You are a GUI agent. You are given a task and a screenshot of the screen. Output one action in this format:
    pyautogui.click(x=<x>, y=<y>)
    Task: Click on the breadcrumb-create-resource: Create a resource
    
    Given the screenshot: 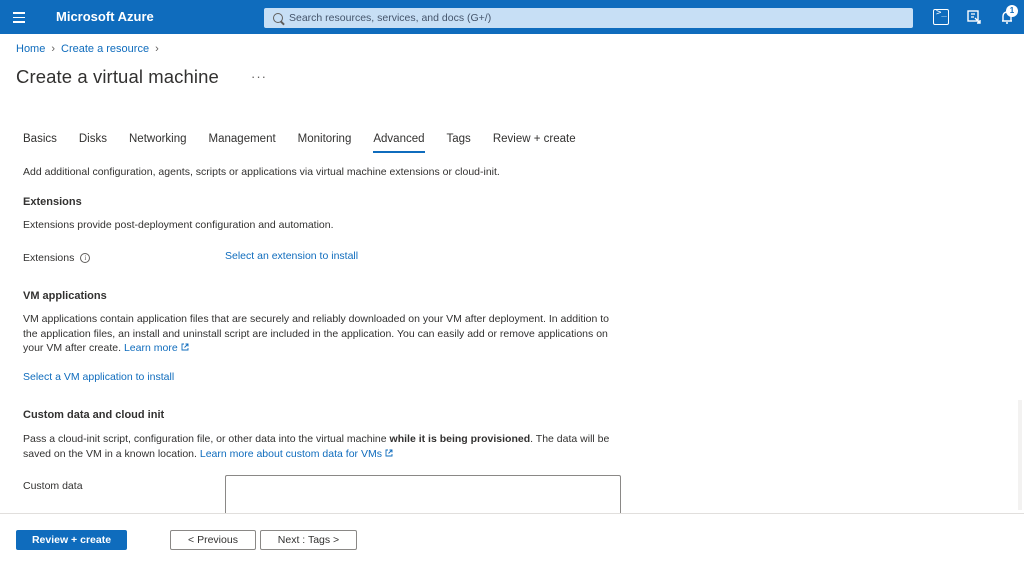 What is the action you would take?
    pyautogui.click(x=105, y=49)
    